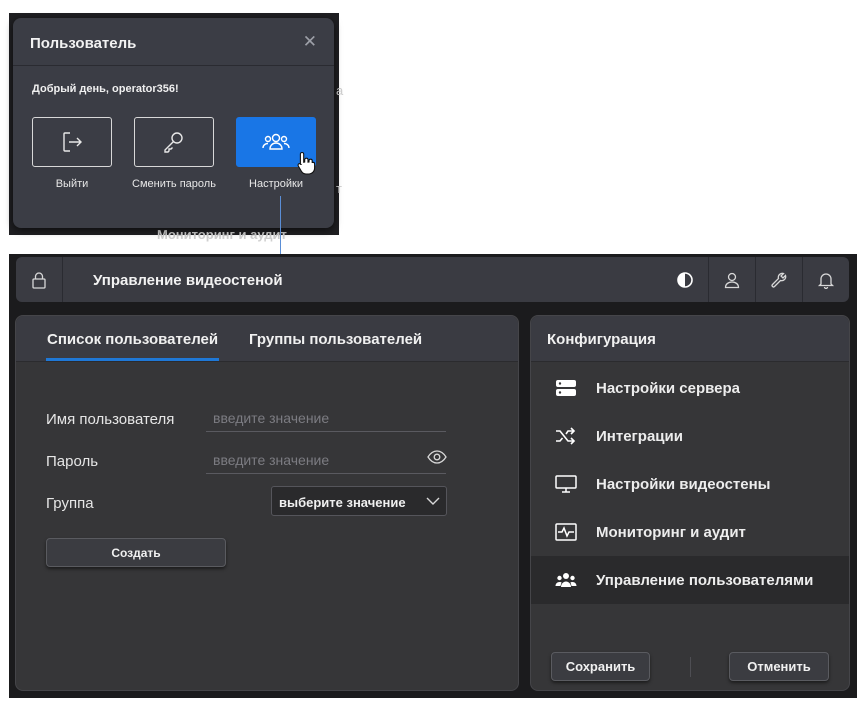 This screenshot has height=712, width=863. I want to click on shuffle-icon, so click(566, 436).